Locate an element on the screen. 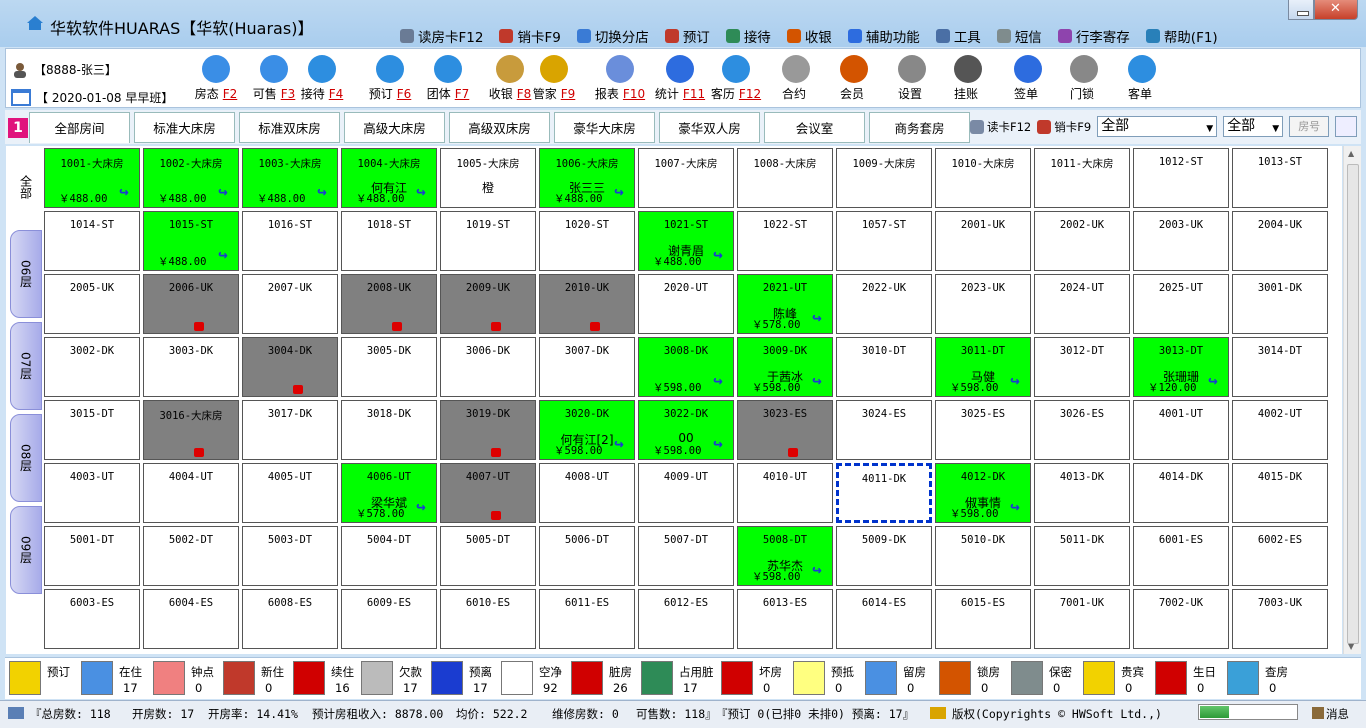 The image size is (1366, 728). room-cell: 2005-UK is located at coordinates (92, 304).